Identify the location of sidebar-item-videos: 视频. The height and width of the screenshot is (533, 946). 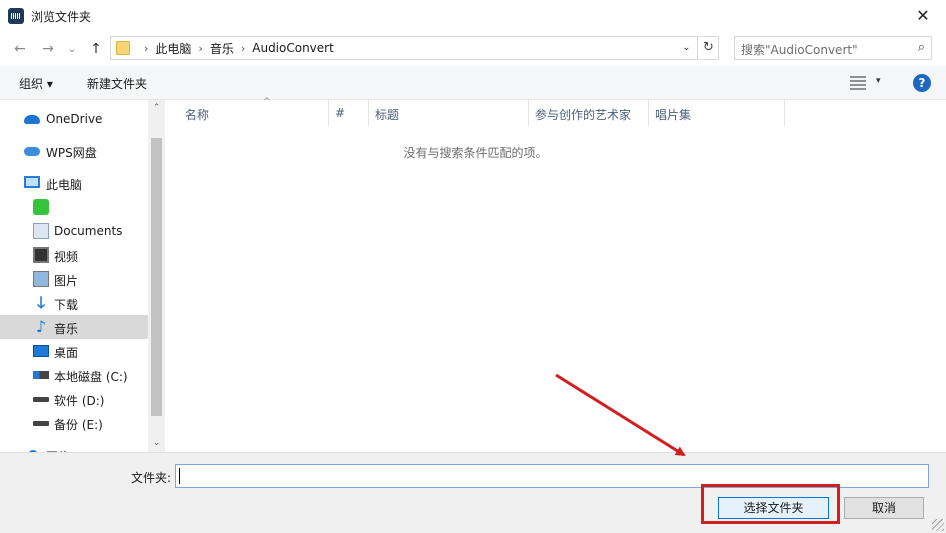
(74, 255).